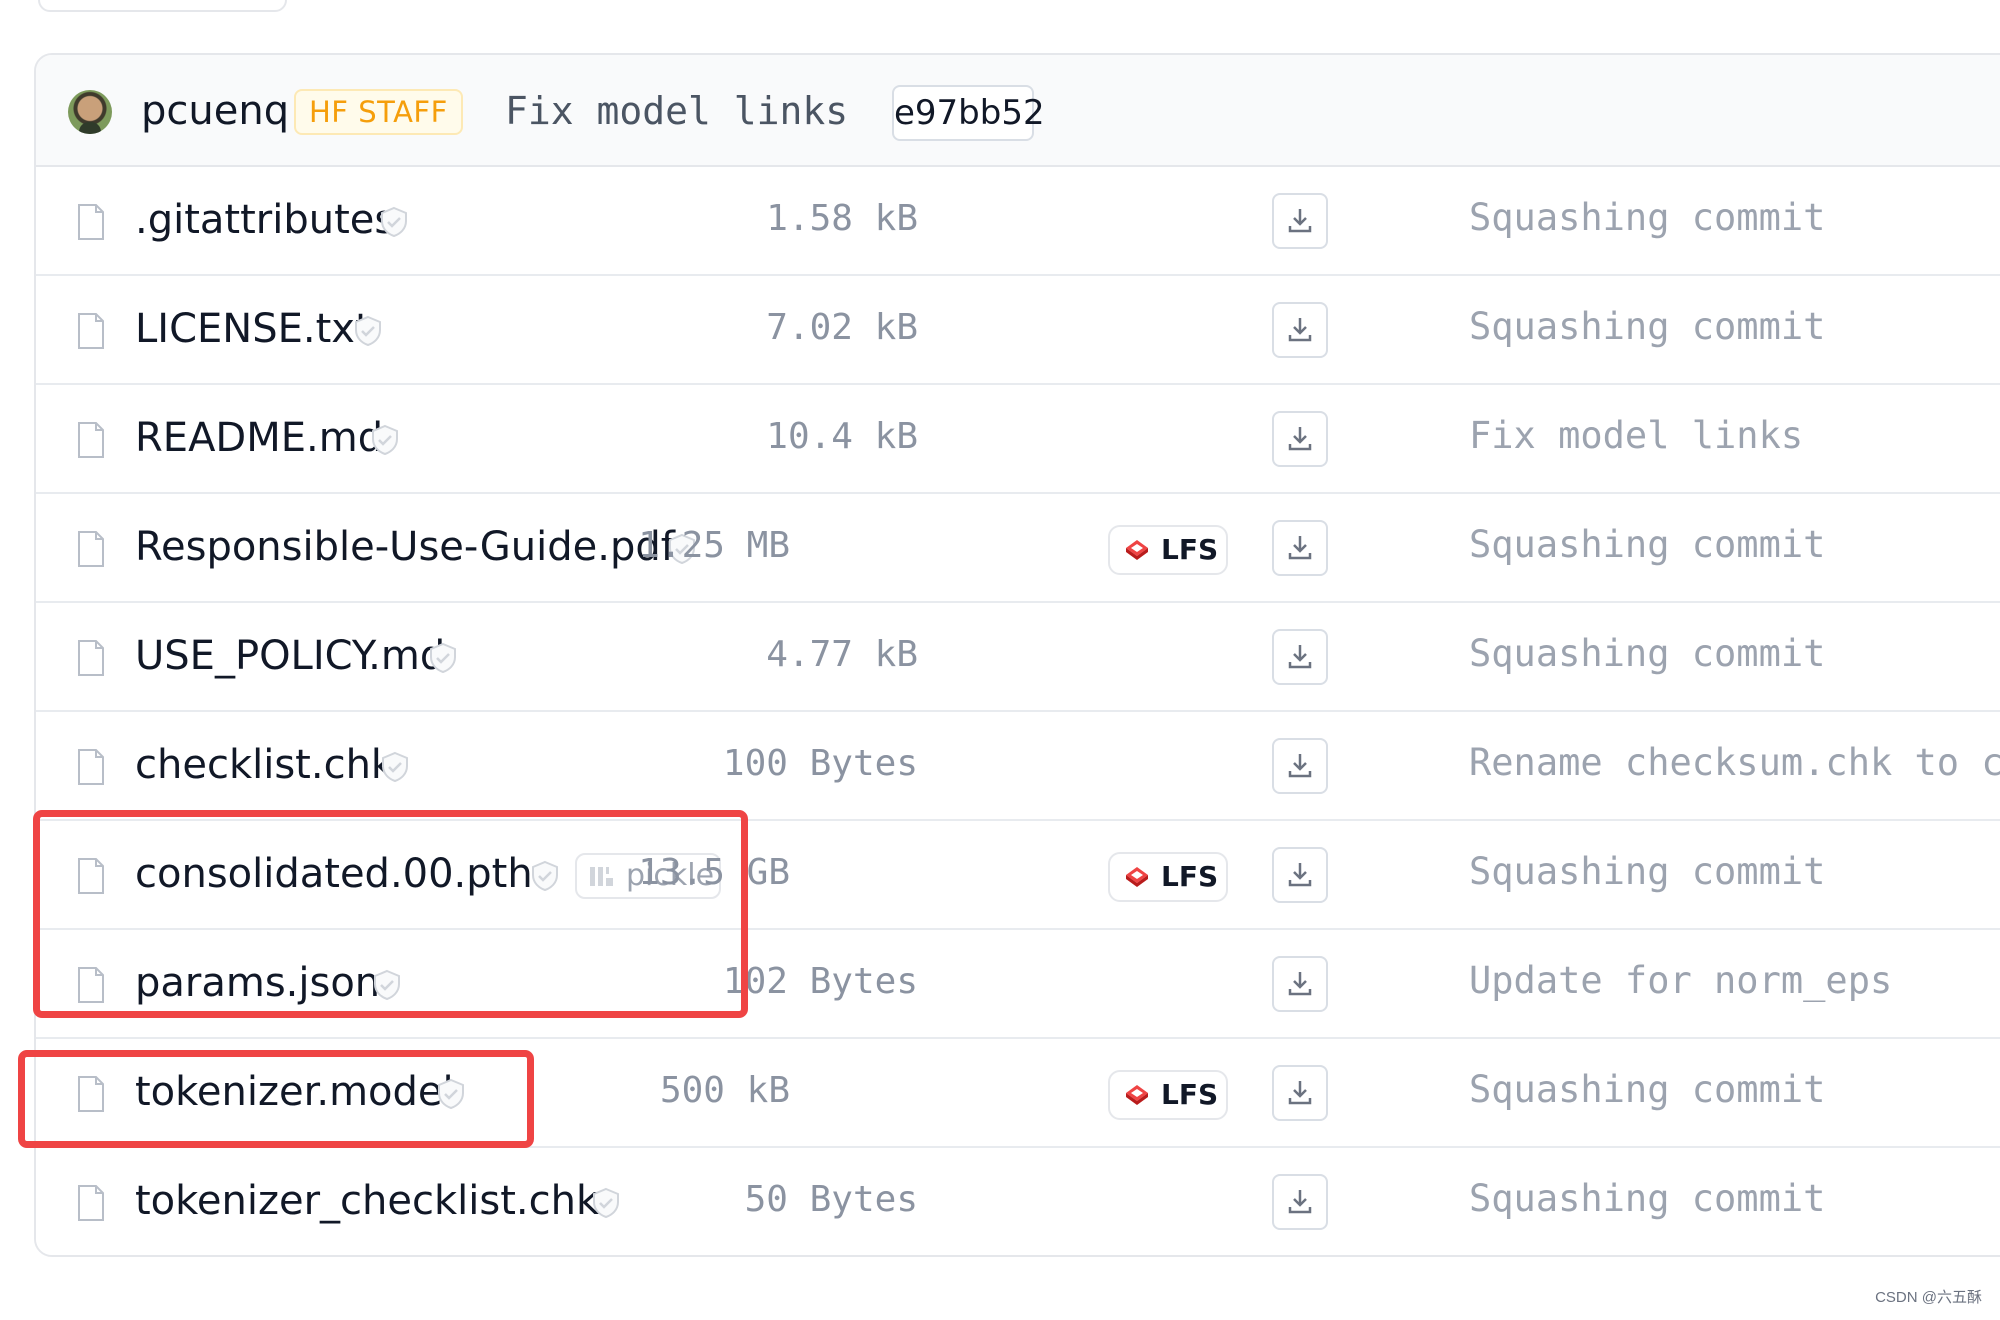 This screenshot has height=1320, width=2000. I want to click on file-size: 10.4 kB, so click(842, 436).